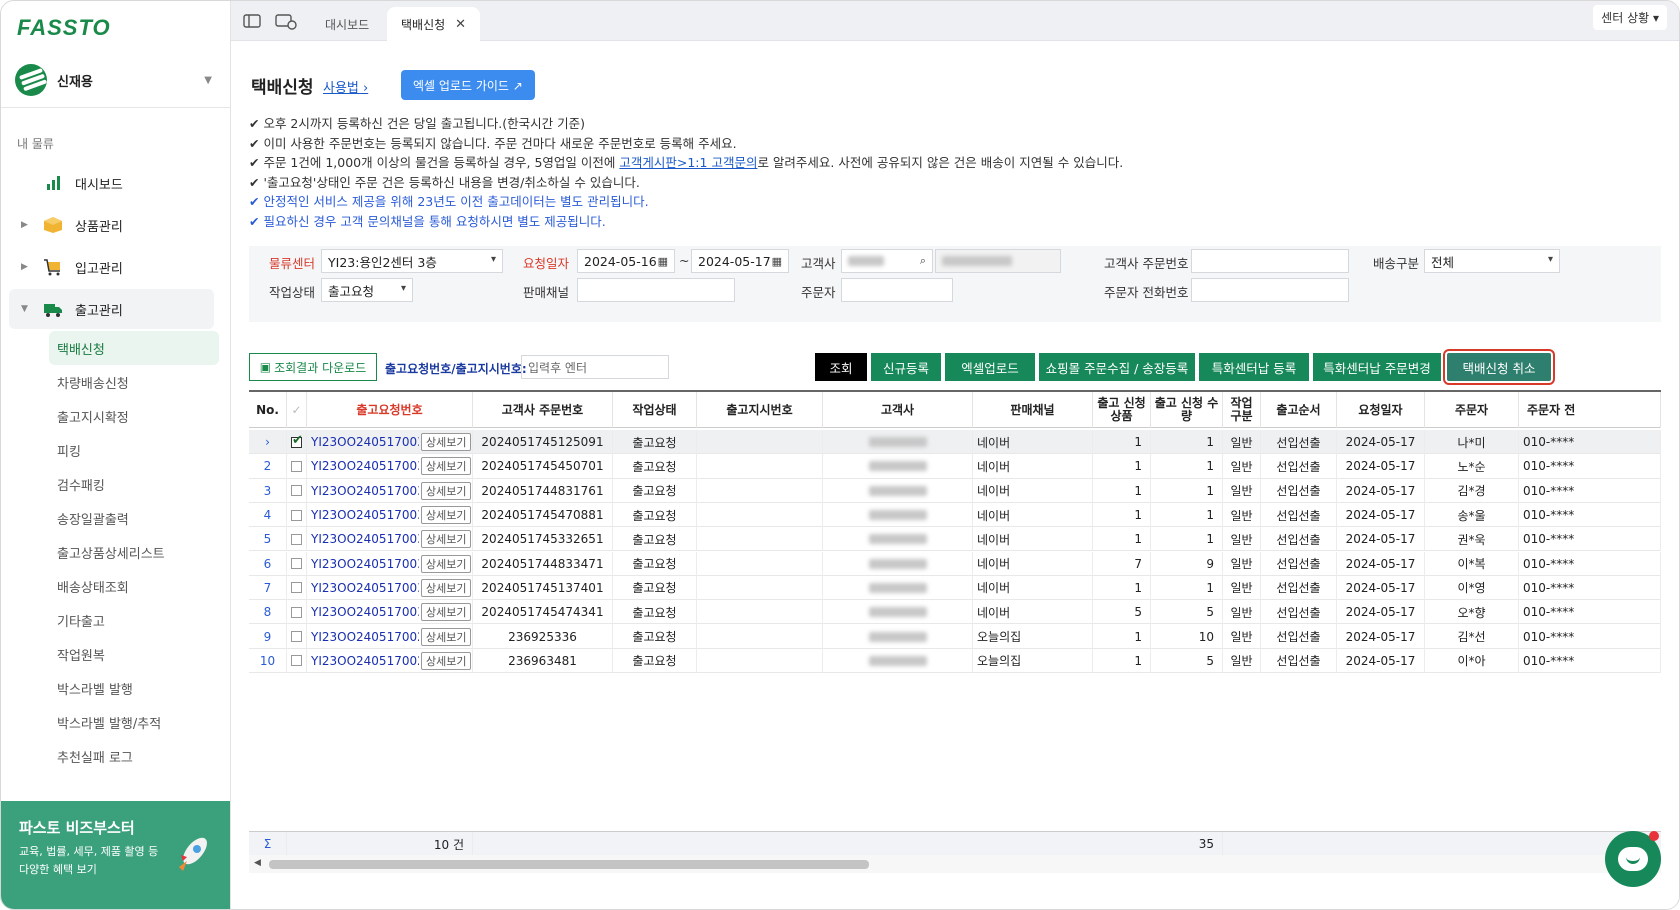 The height and width of the screenshot is (910, 1680). What do you see at coordinates (841, 367) in the screenshot?
I see `search-button: 조회` at bounding box center [841, 367].